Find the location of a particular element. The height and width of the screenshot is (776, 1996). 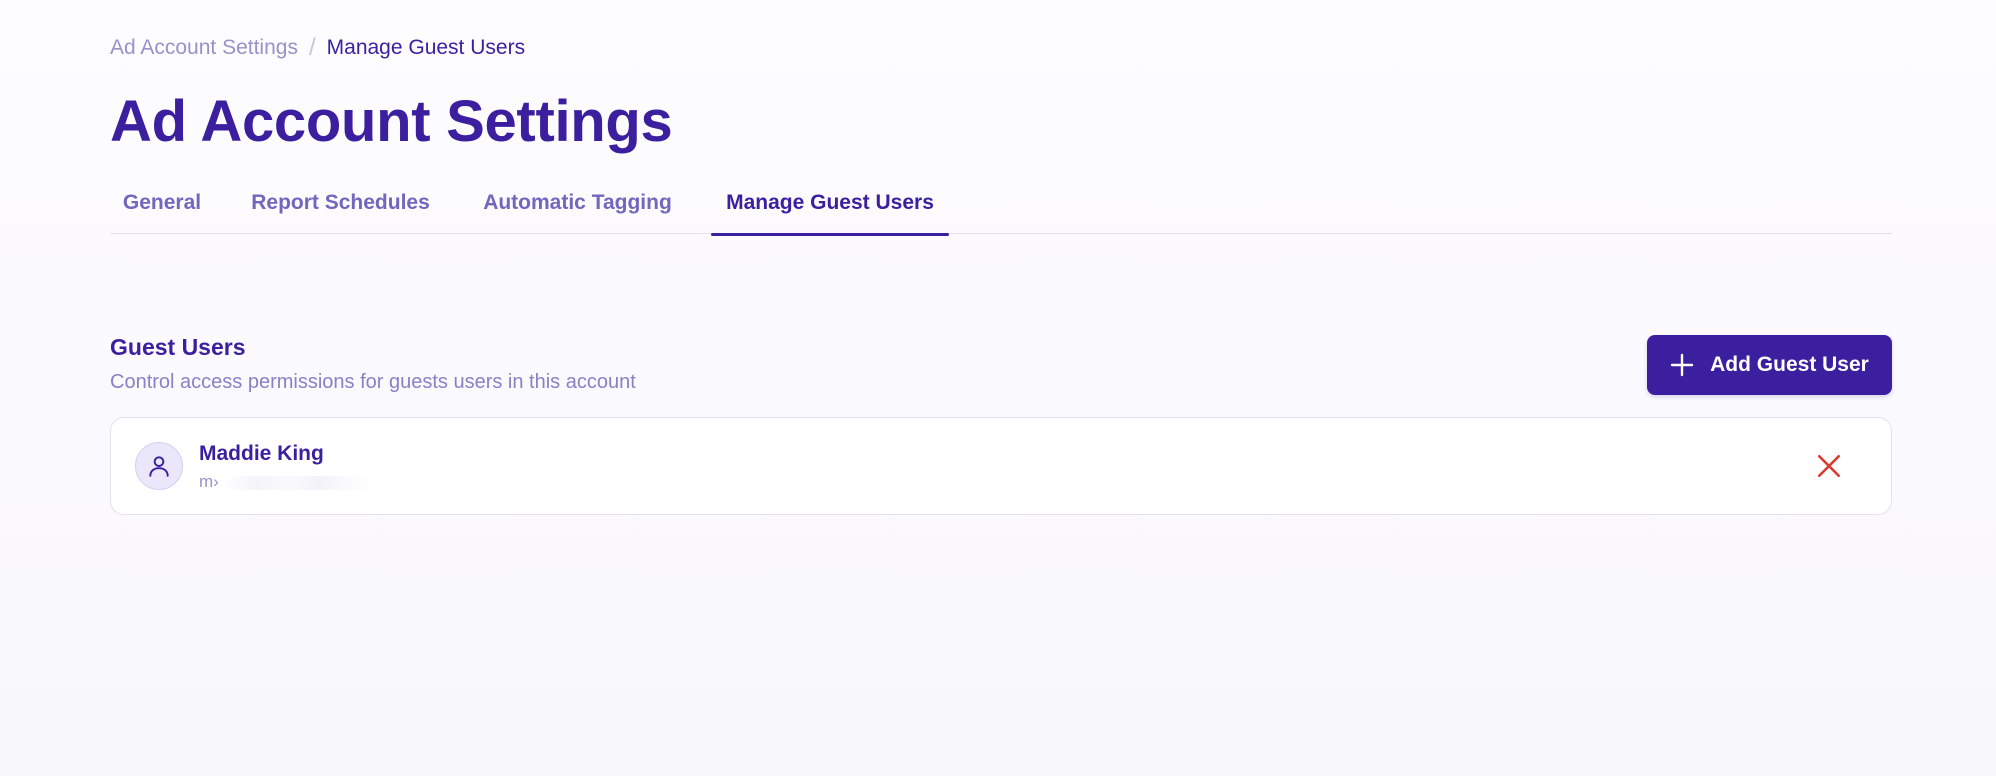

avatar is located at coordinates (159, 466).